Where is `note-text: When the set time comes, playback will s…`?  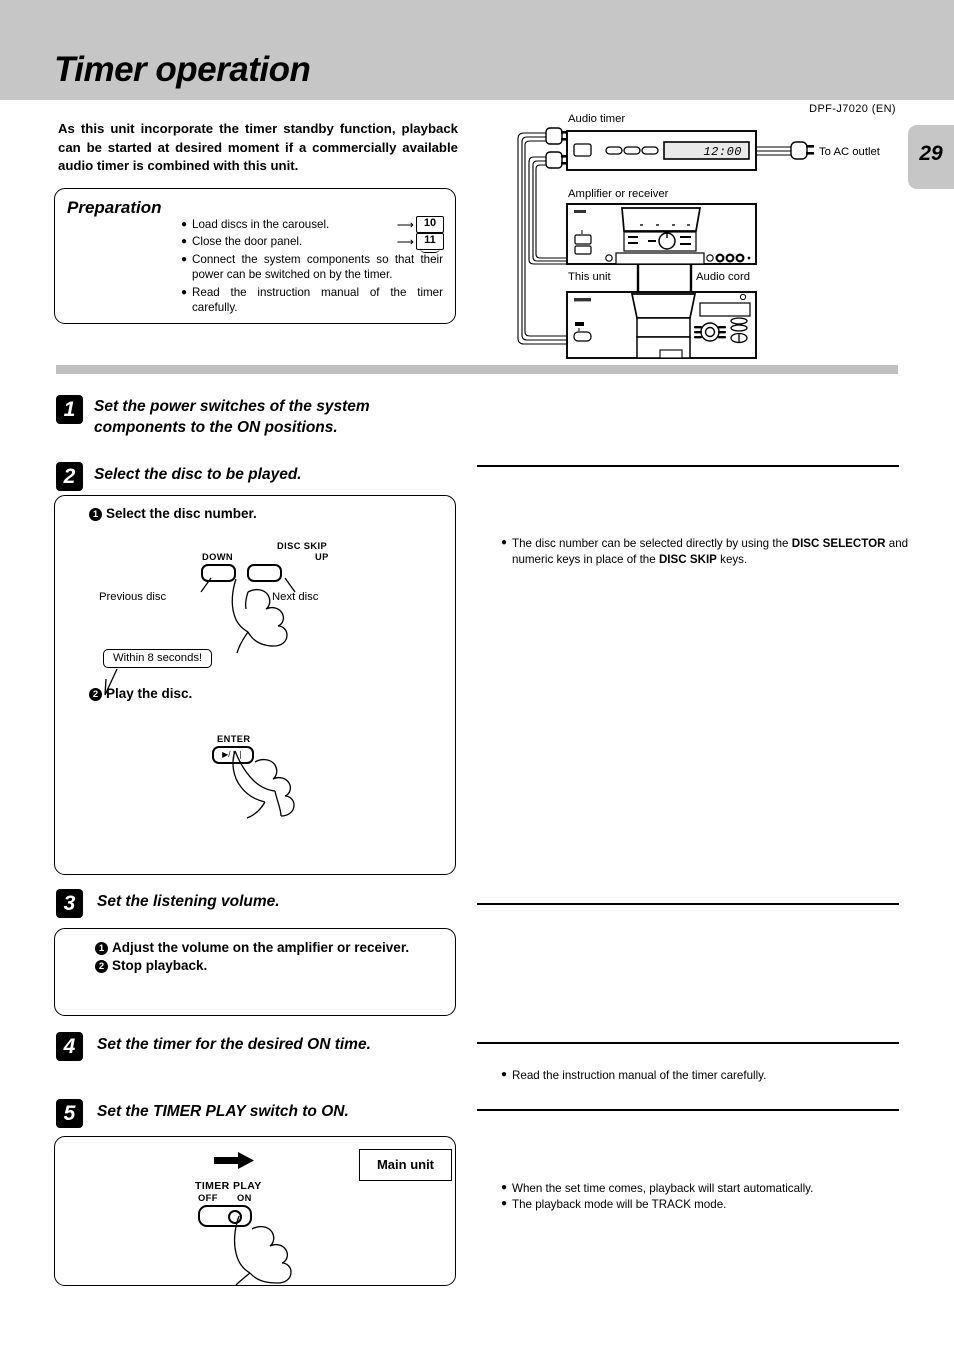
note-text: When the set time comes, playback will s… is located at coordinates (663, 1188).